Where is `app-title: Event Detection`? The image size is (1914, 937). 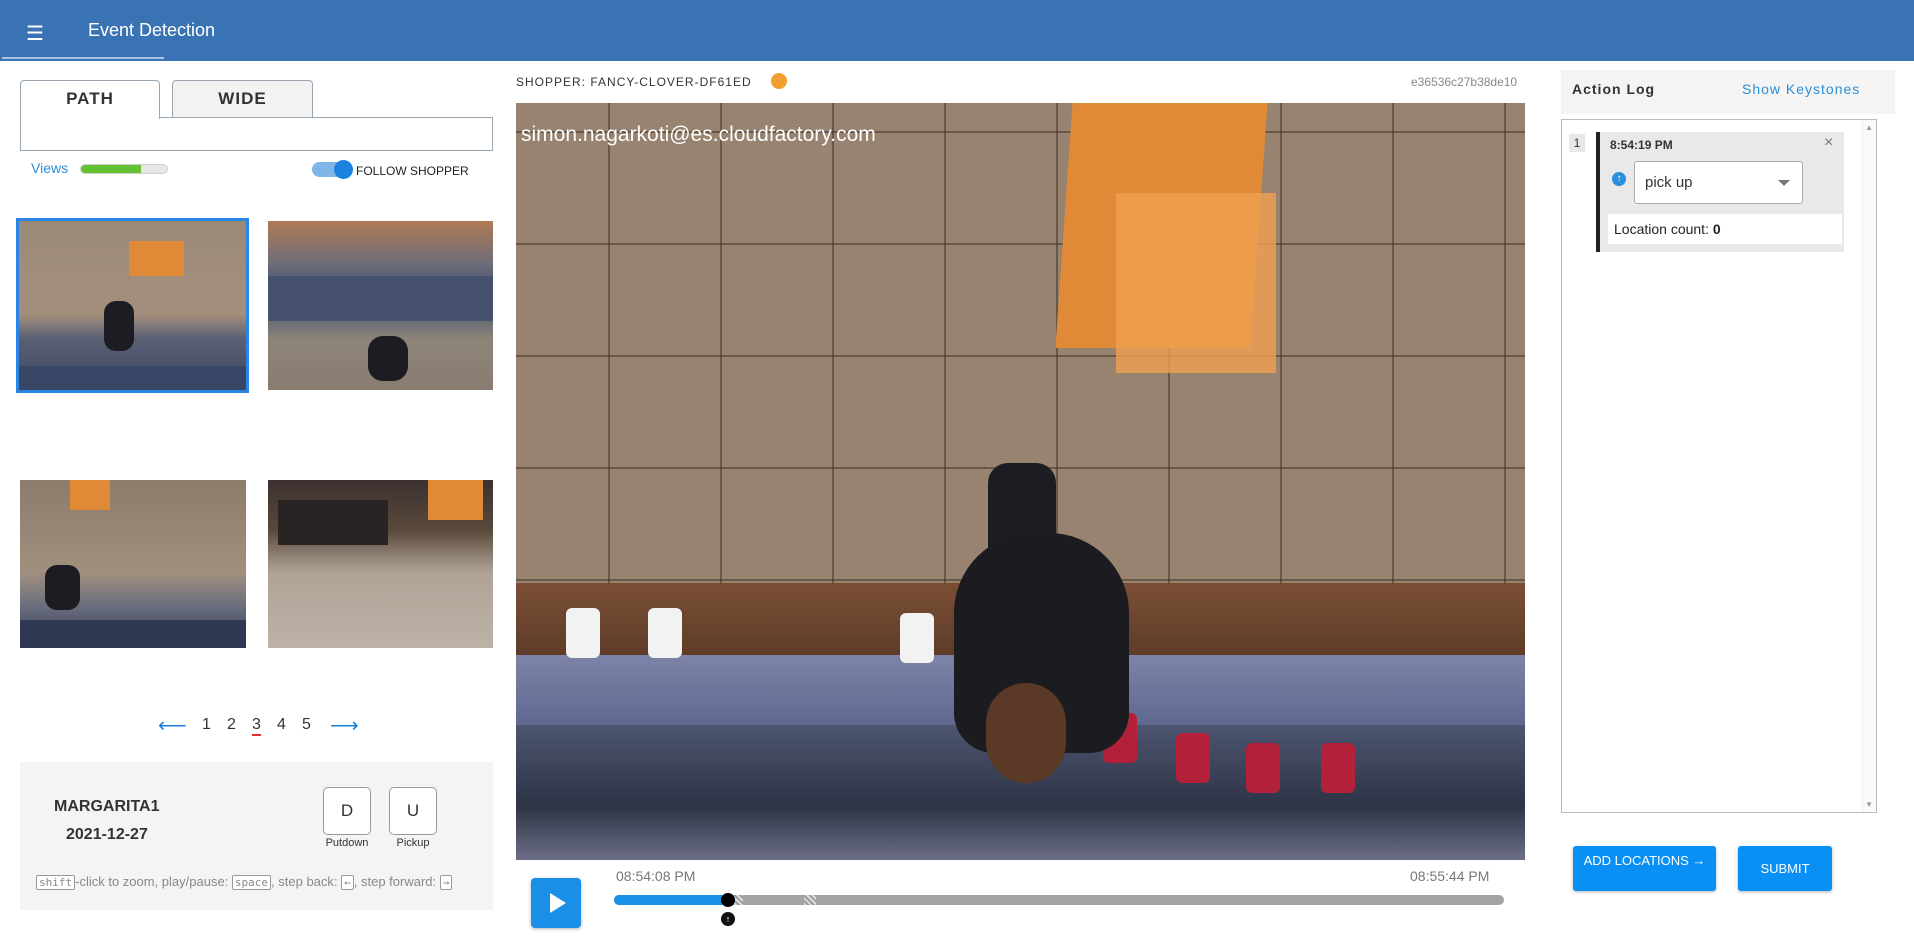 app-title: Event Detection is located at coordinates (152, 30).